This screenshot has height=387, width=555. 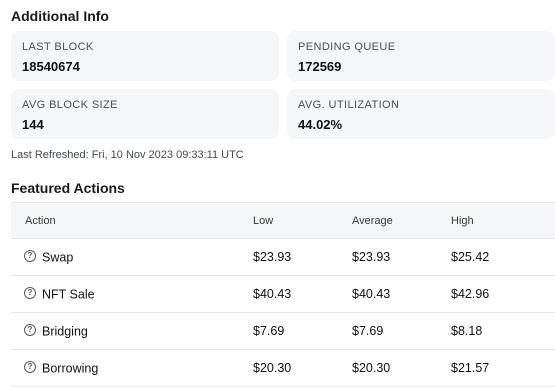 What do you see at coordinates (503, 220) in the screenshot?
I see `column-header-high: High` at bounding box center [503, 220].